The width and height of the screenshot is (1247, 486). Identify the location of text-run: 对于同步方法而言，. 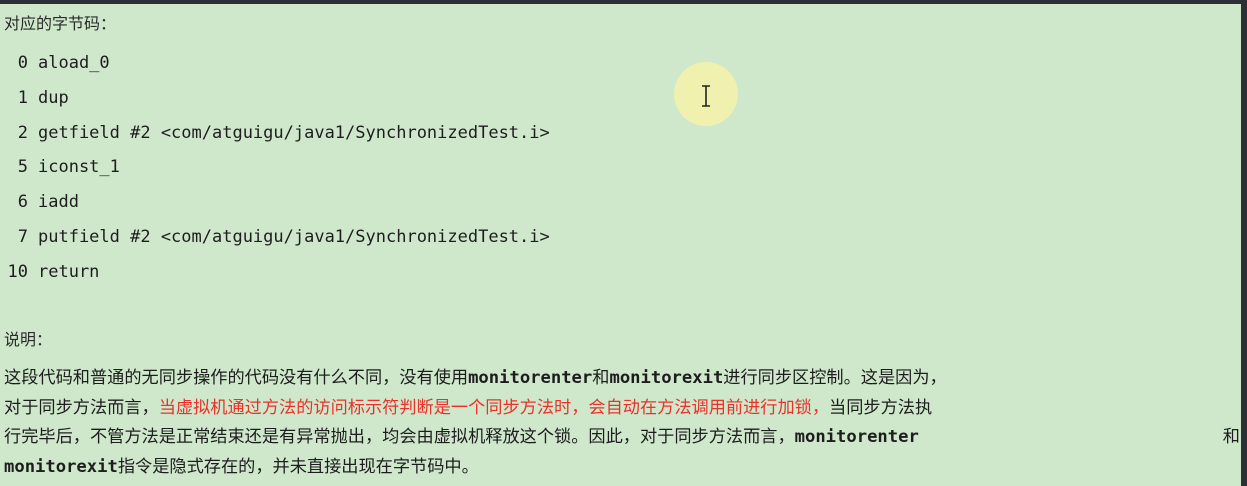
(81, 407).